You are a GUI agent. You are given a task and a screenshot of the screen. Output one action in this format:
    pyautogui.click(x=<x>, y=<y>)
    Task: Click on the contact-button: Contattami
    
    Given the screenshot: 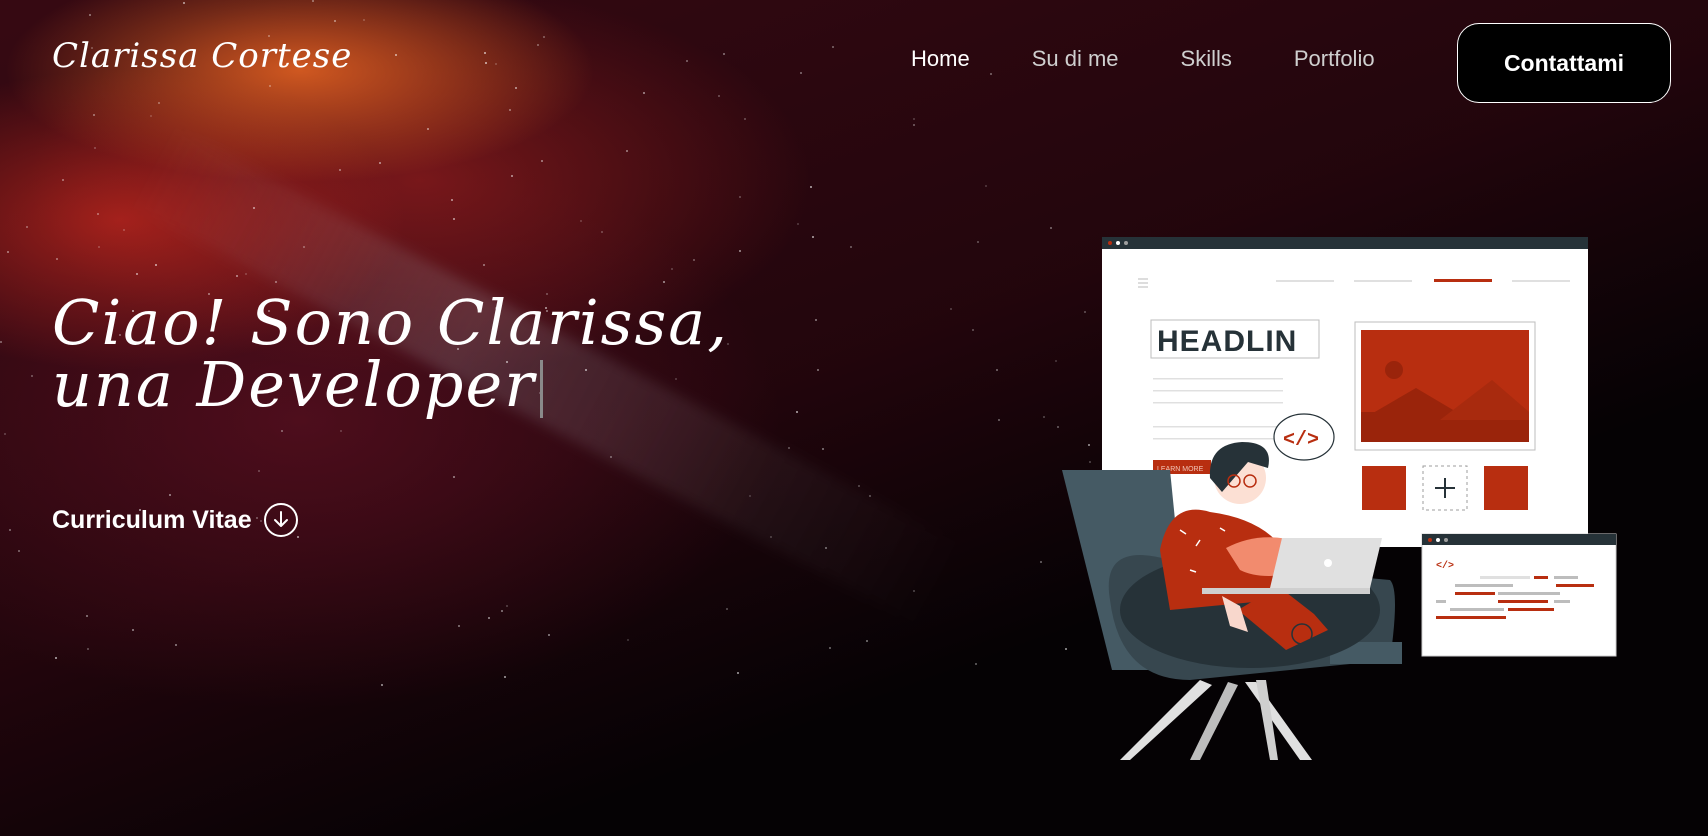 What is the action you would take?
    pyautogui.click(x=1564, y=63)
    